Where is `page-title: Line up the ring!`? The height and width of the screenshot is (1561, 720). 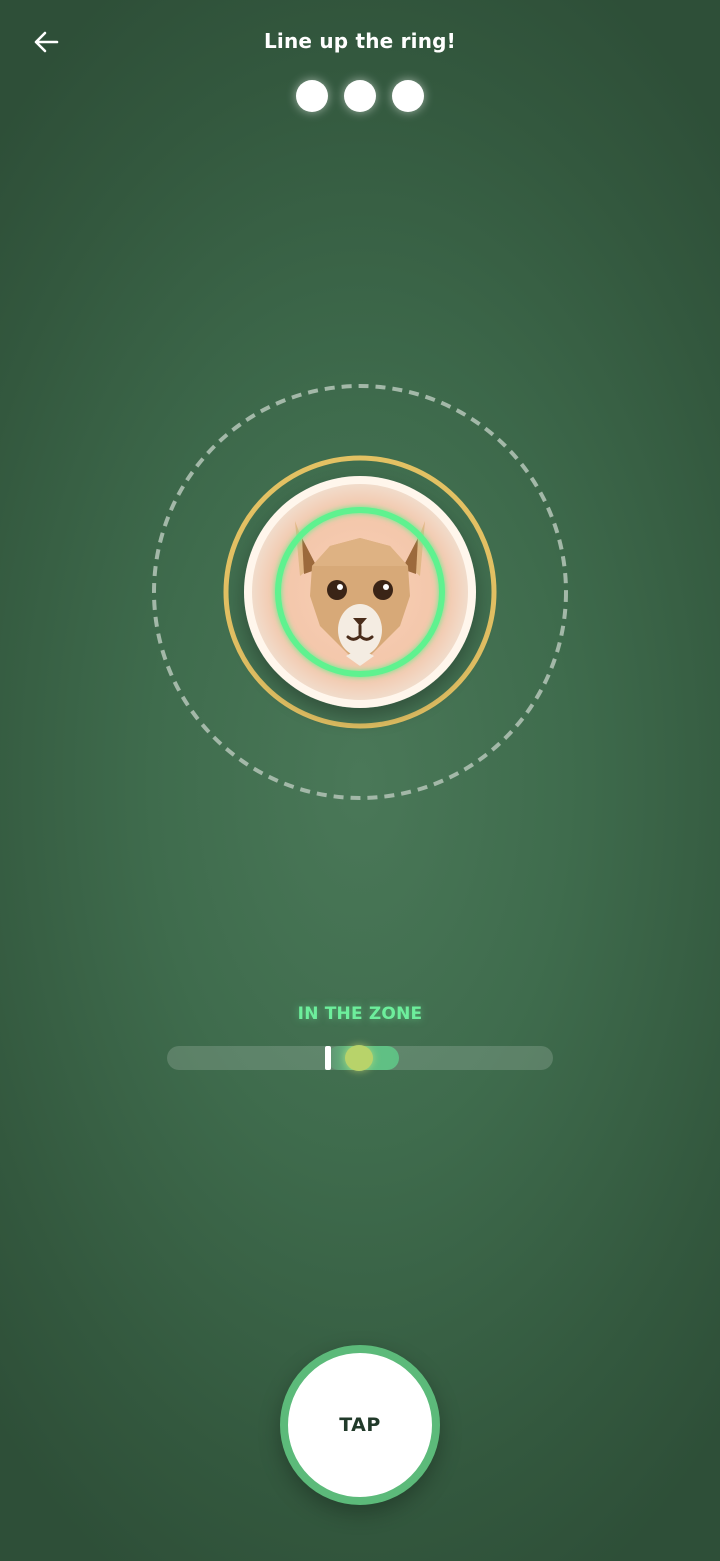
page-title: Line up the ring! is located at coordinates (359, 41).